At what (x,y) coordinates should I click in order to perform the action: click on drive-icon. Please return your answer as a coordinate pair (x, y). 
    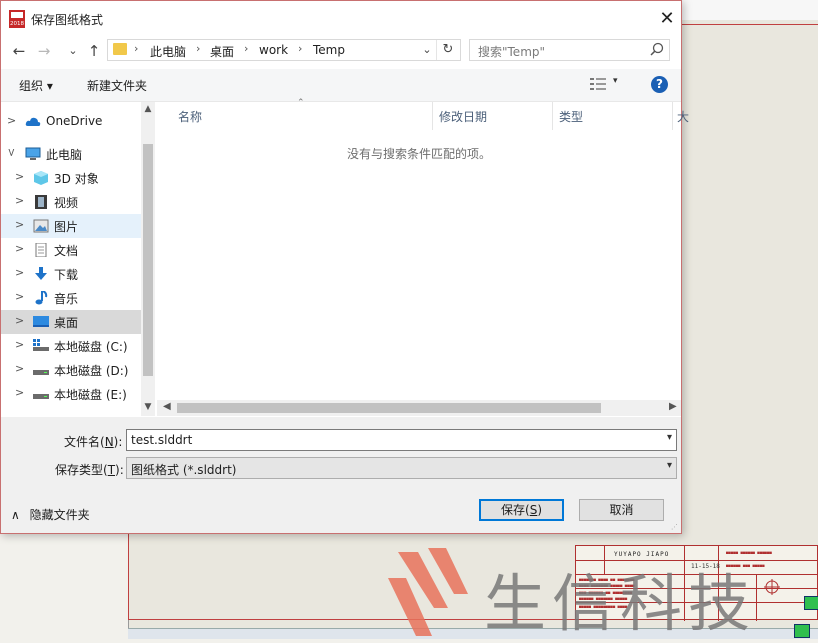
    Looking at the image, I should click on (41, 372).